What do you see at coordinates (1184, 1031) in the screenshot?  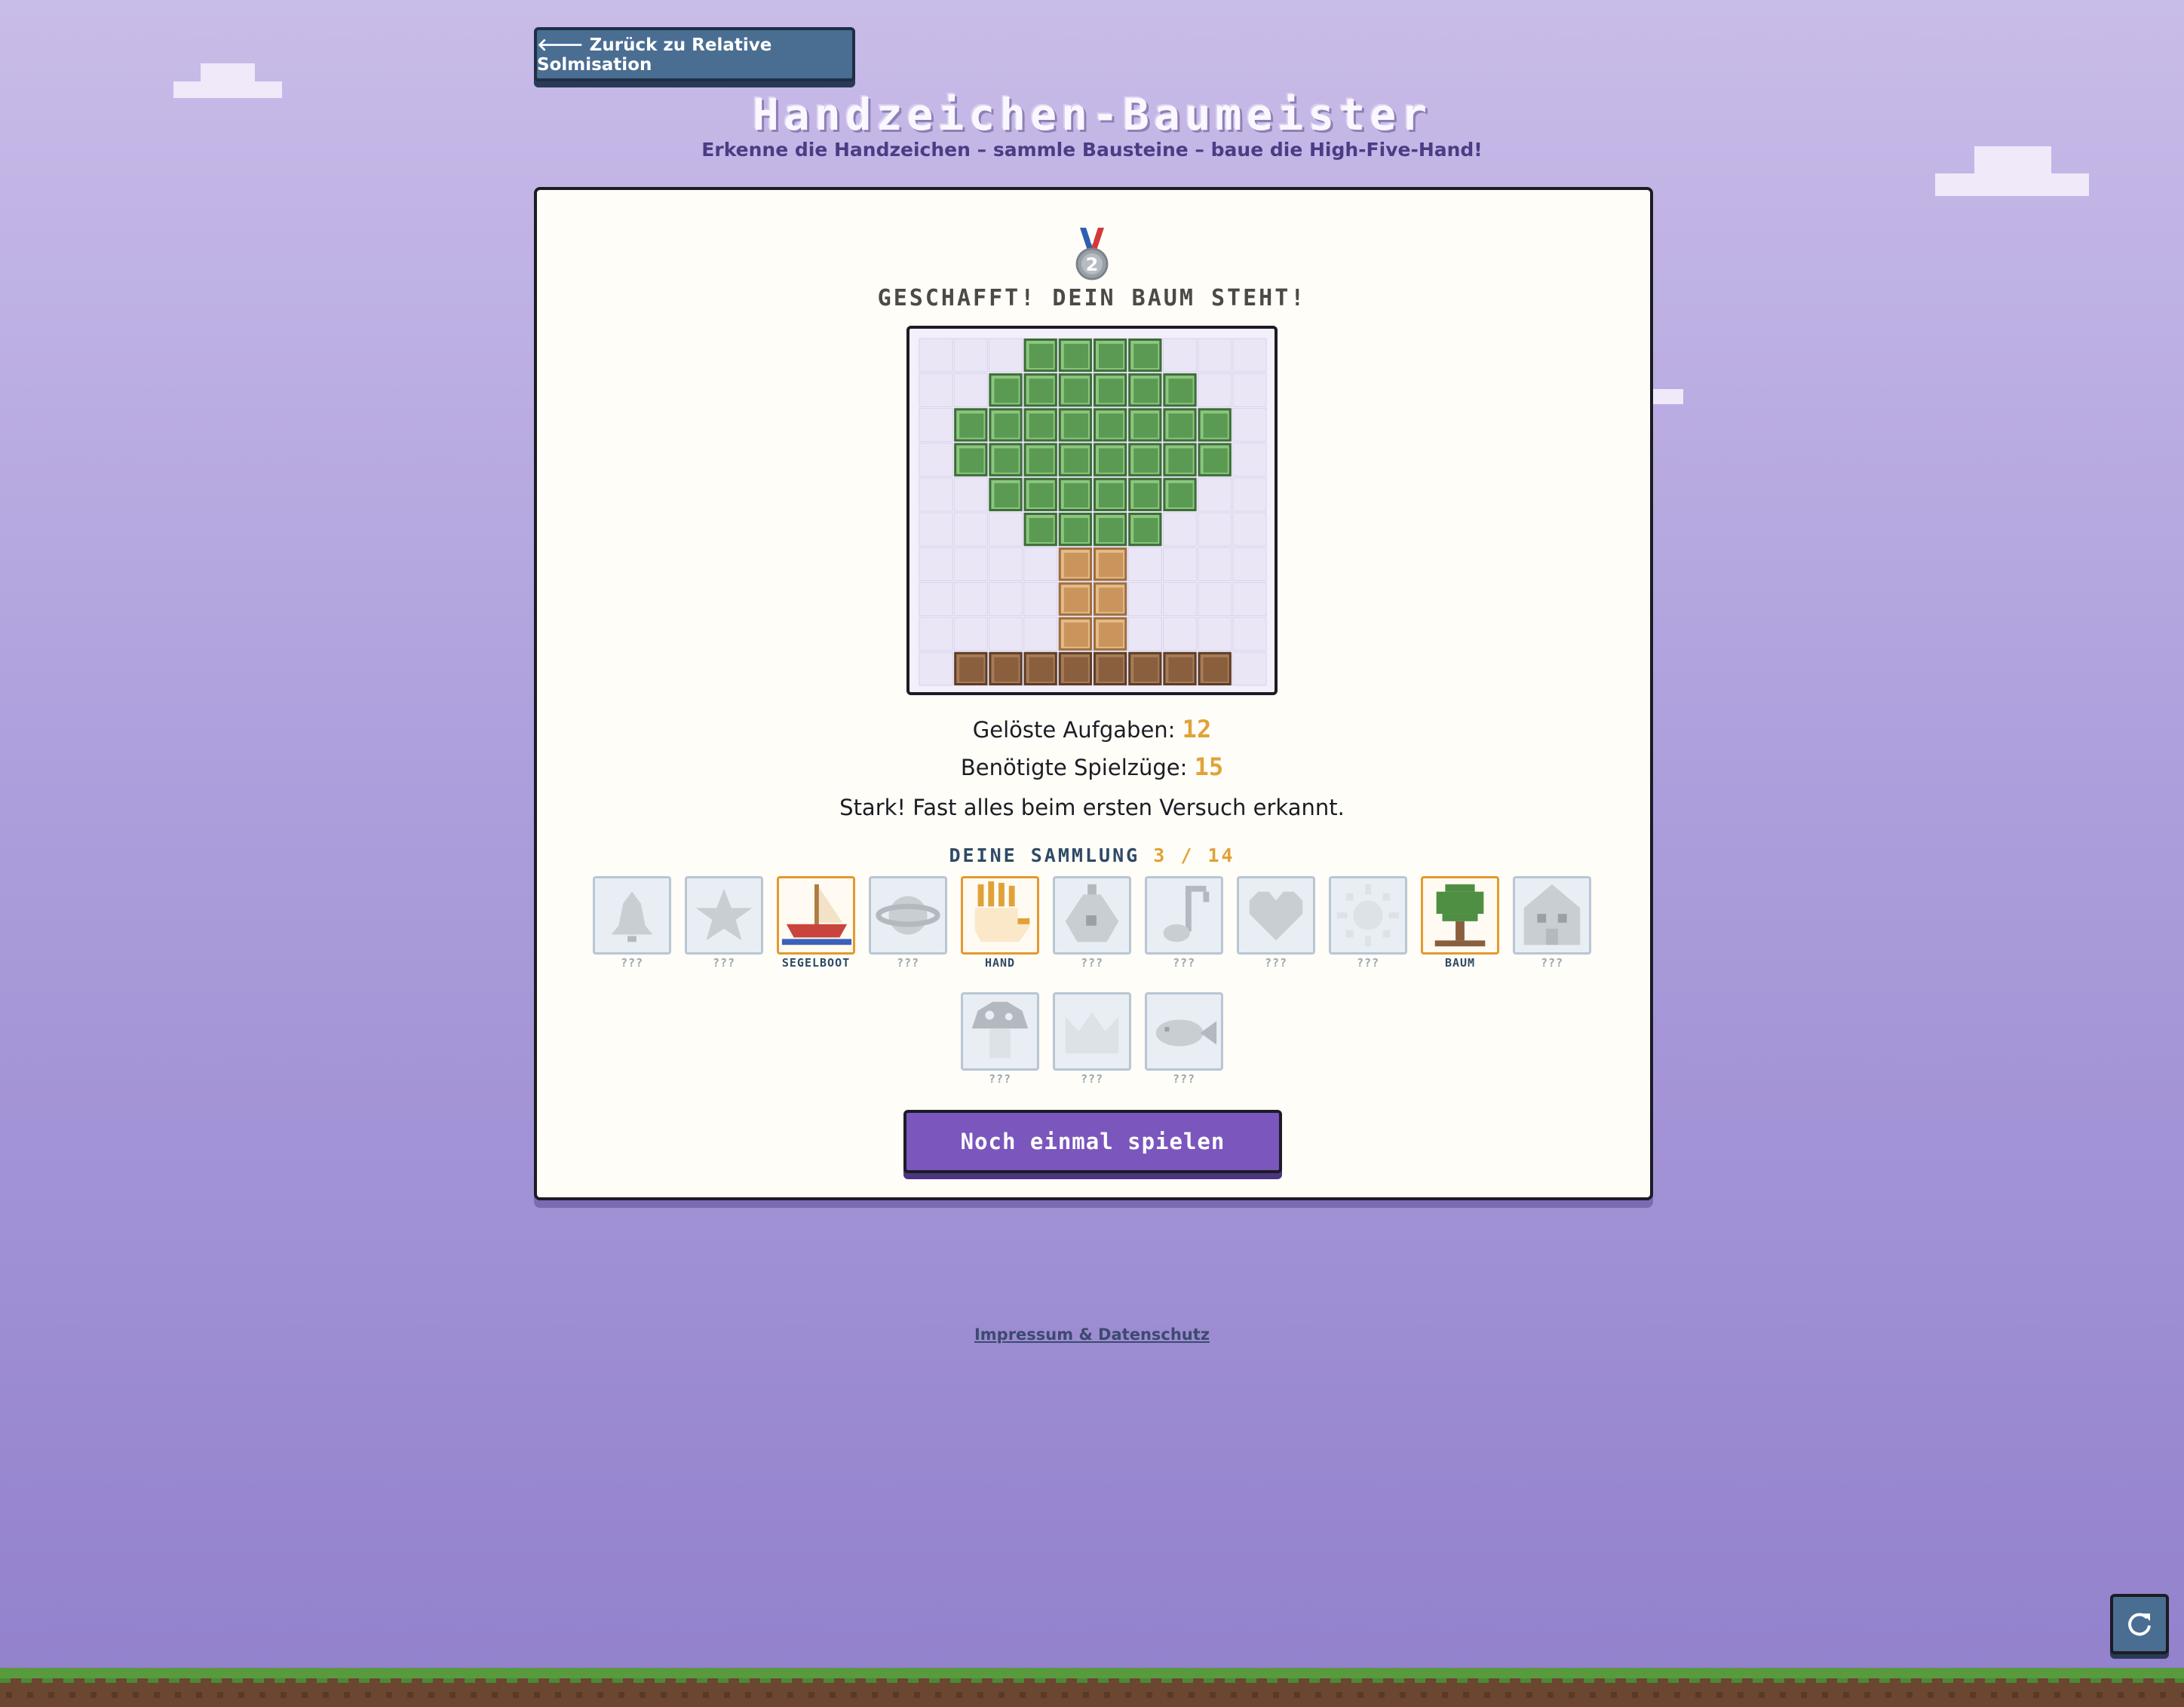 I see `fish-icon` at bounding box center [1184, 1031].